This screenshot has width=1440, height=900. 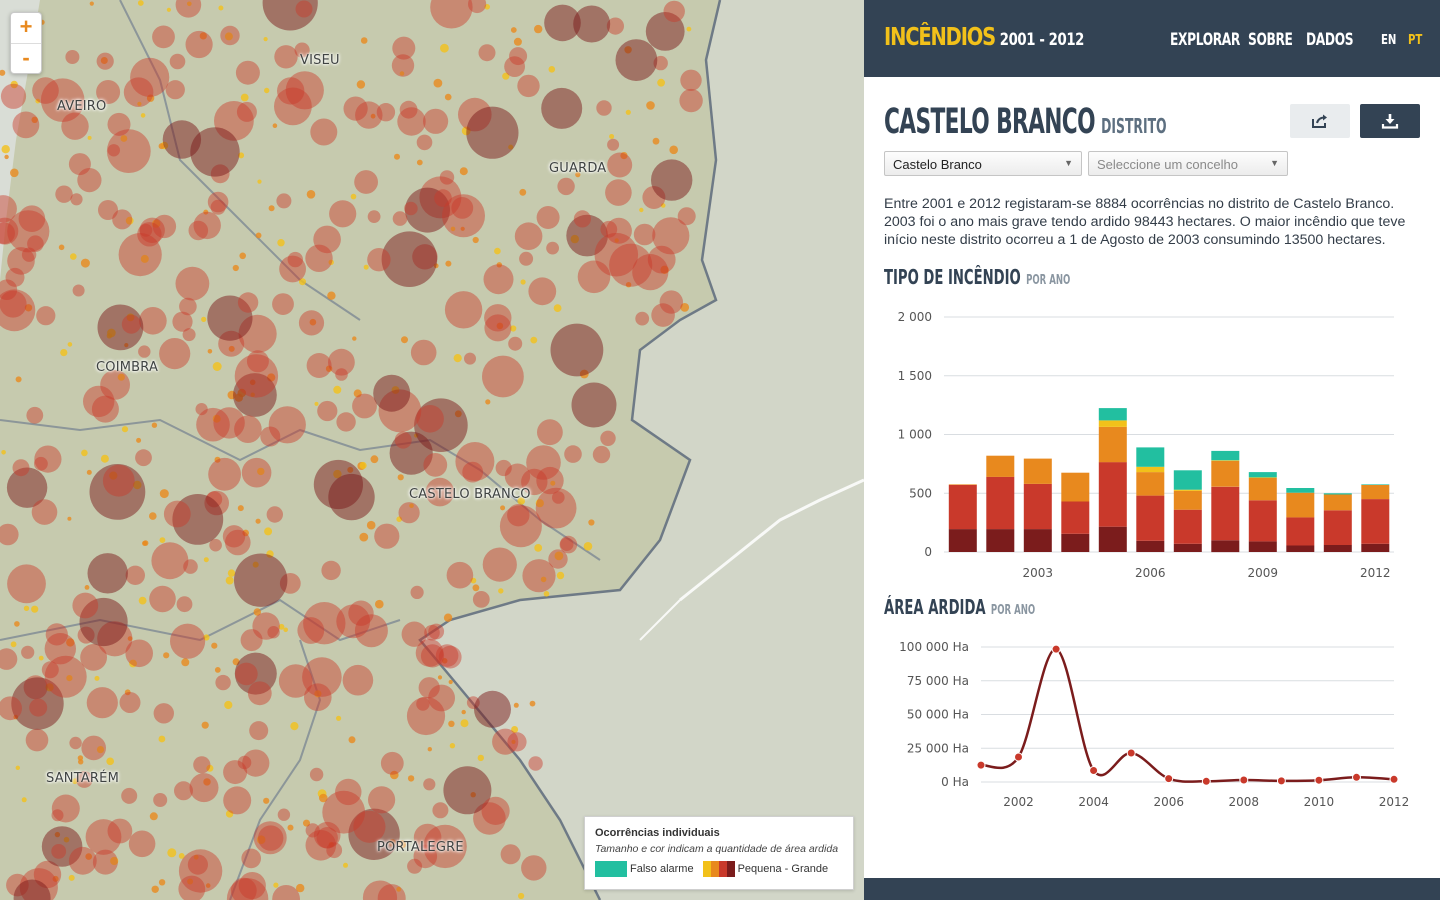 I want to click on zoom-out-button: -, so click(x=26, y=58).